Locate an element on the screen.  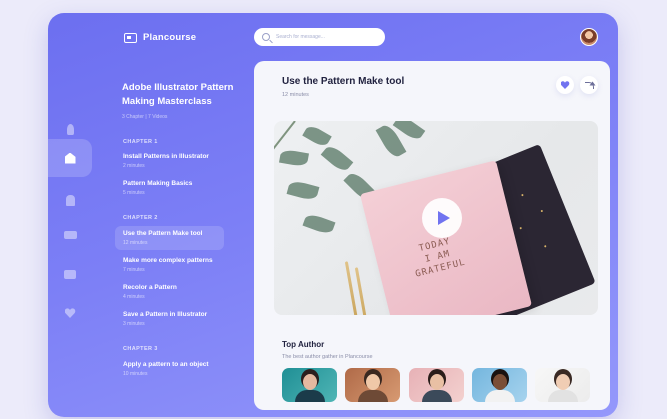
video-duration: 12 minutes is located at coordinates (295, 95).